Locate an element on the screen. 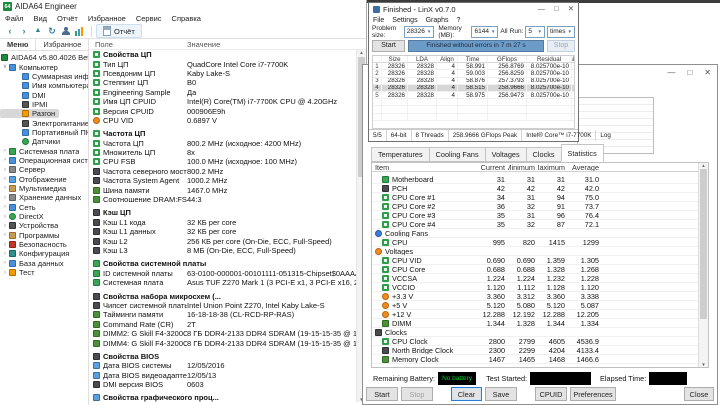 The width and height of the screenshot is (720, 405). col-residual-norm: Residual (norm.) is located at coordinates (573, 60).